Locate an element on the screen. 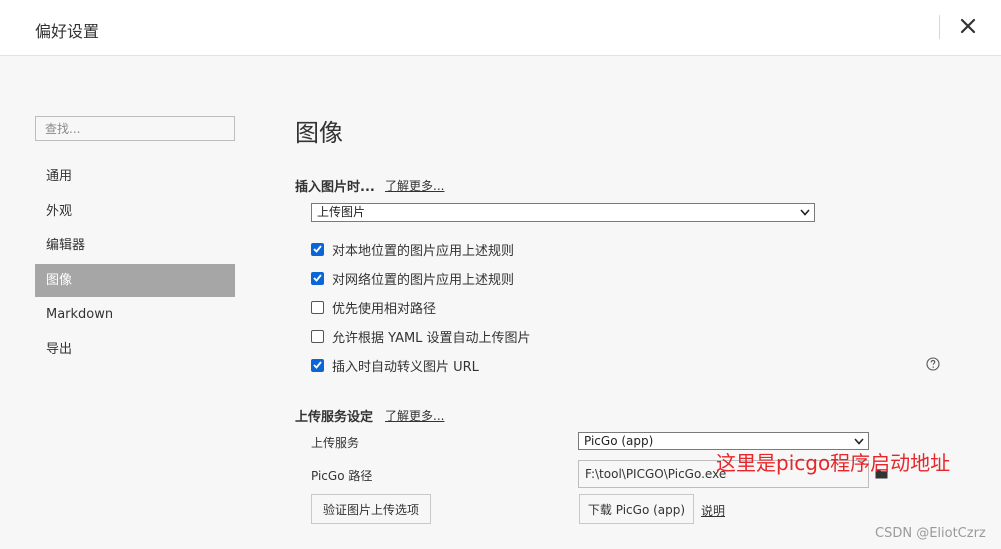 This screenshot has width=1001, height=549. checkbox-row-yaml: 允许根据 YAML 设置自动上传图片 is located at coordinates (421, 336).